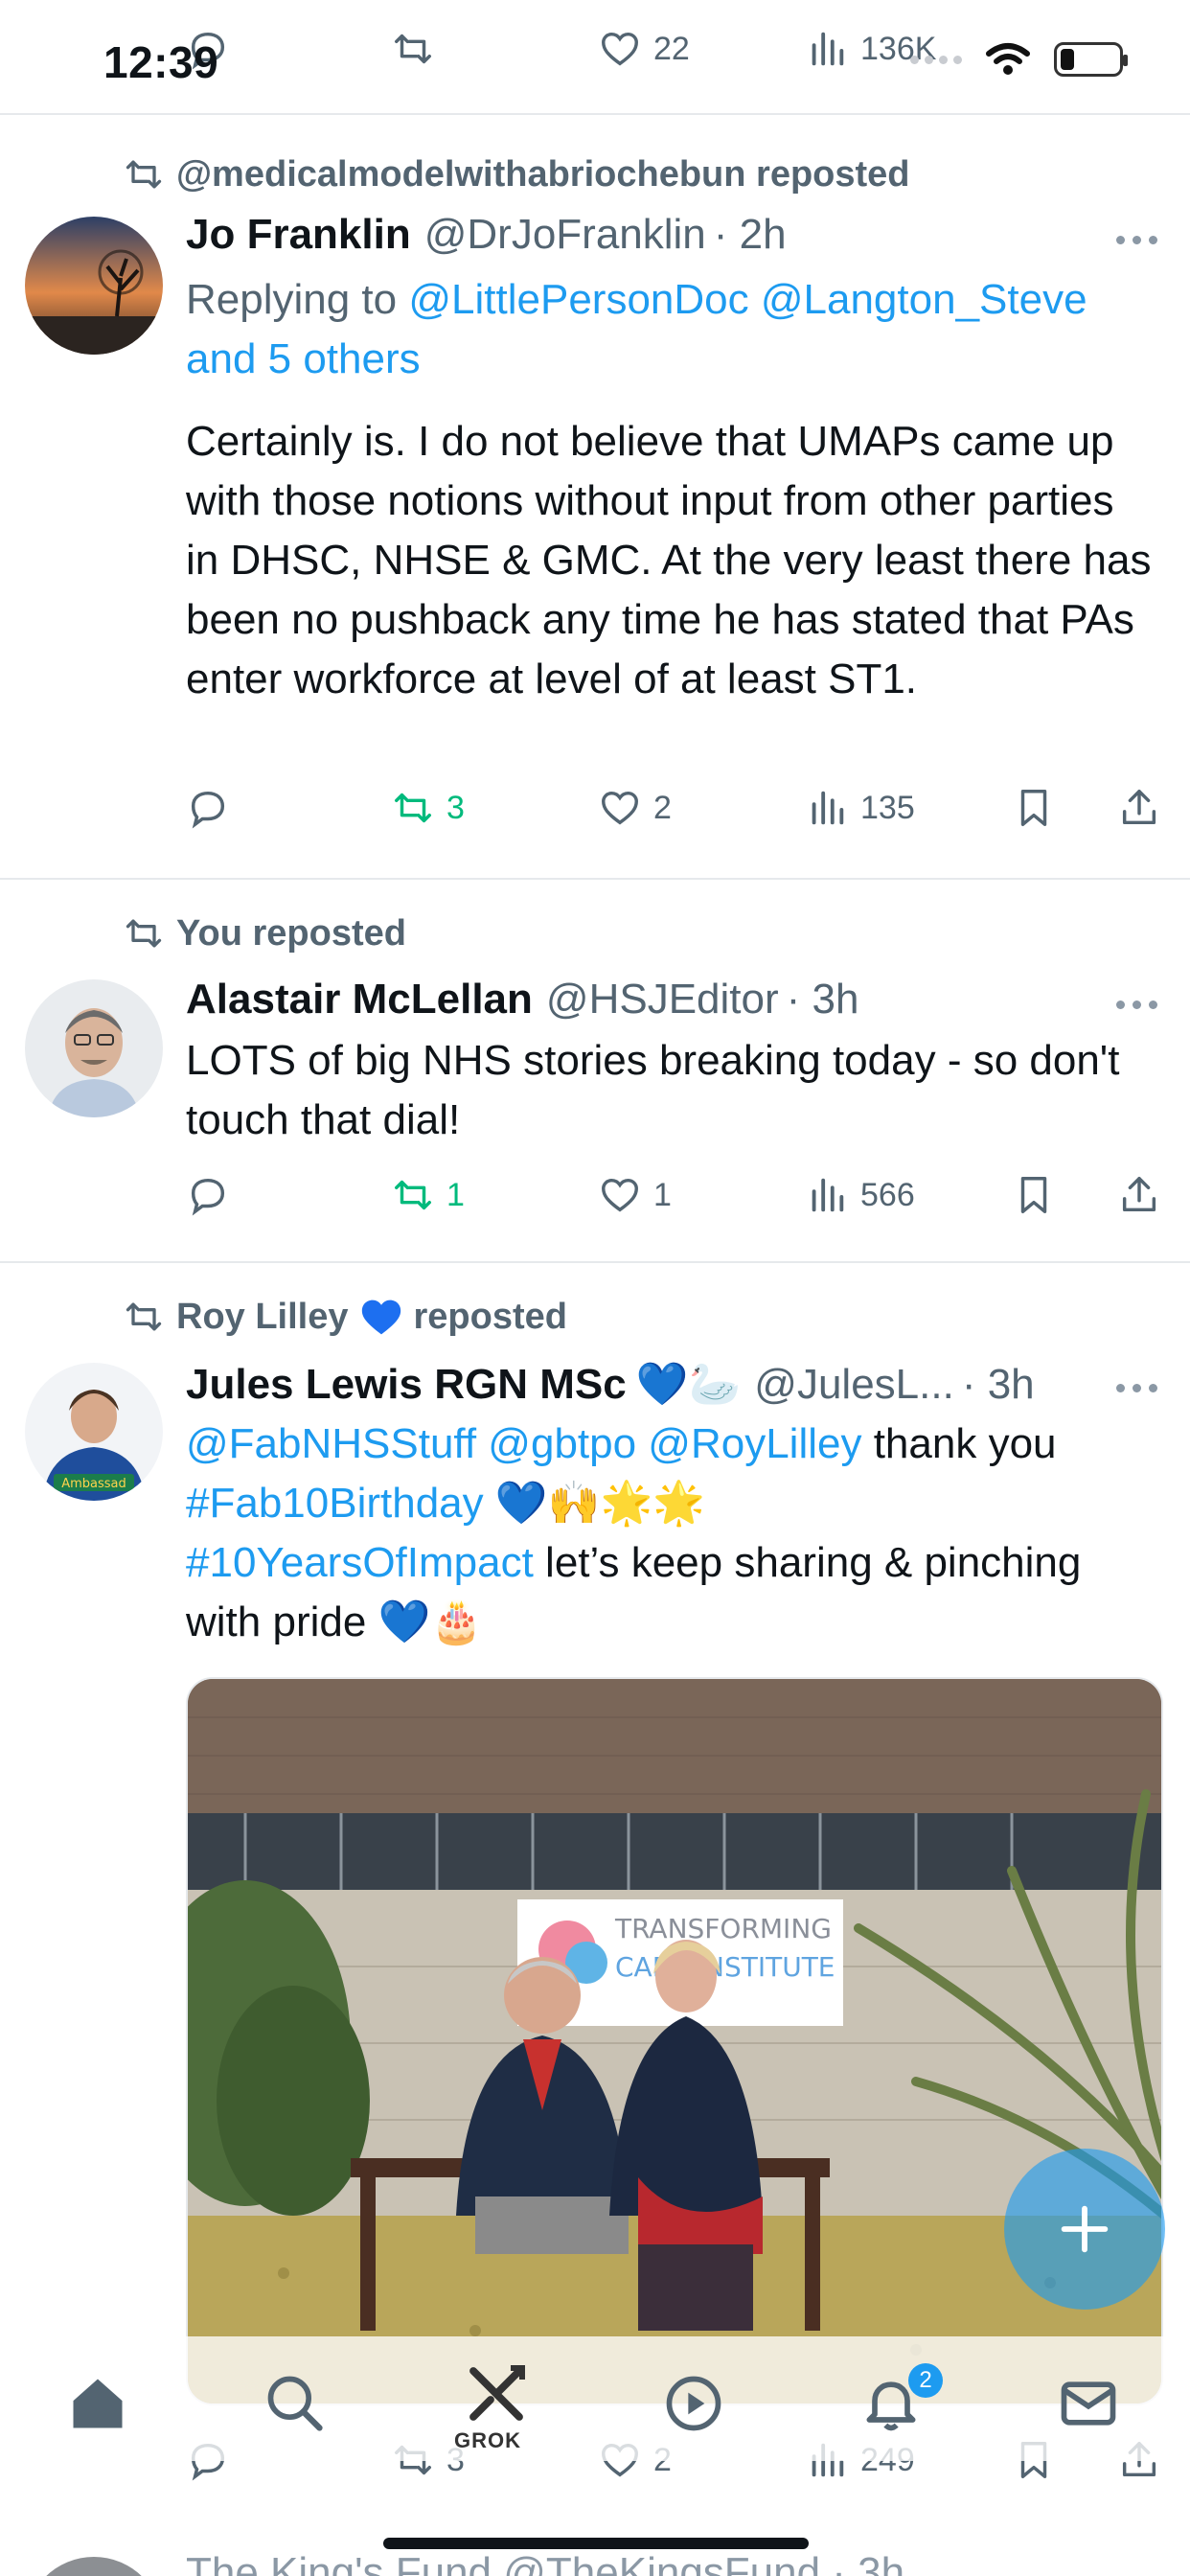  I want to click on author-handle: @HSJEditor, so click(663, 1000).